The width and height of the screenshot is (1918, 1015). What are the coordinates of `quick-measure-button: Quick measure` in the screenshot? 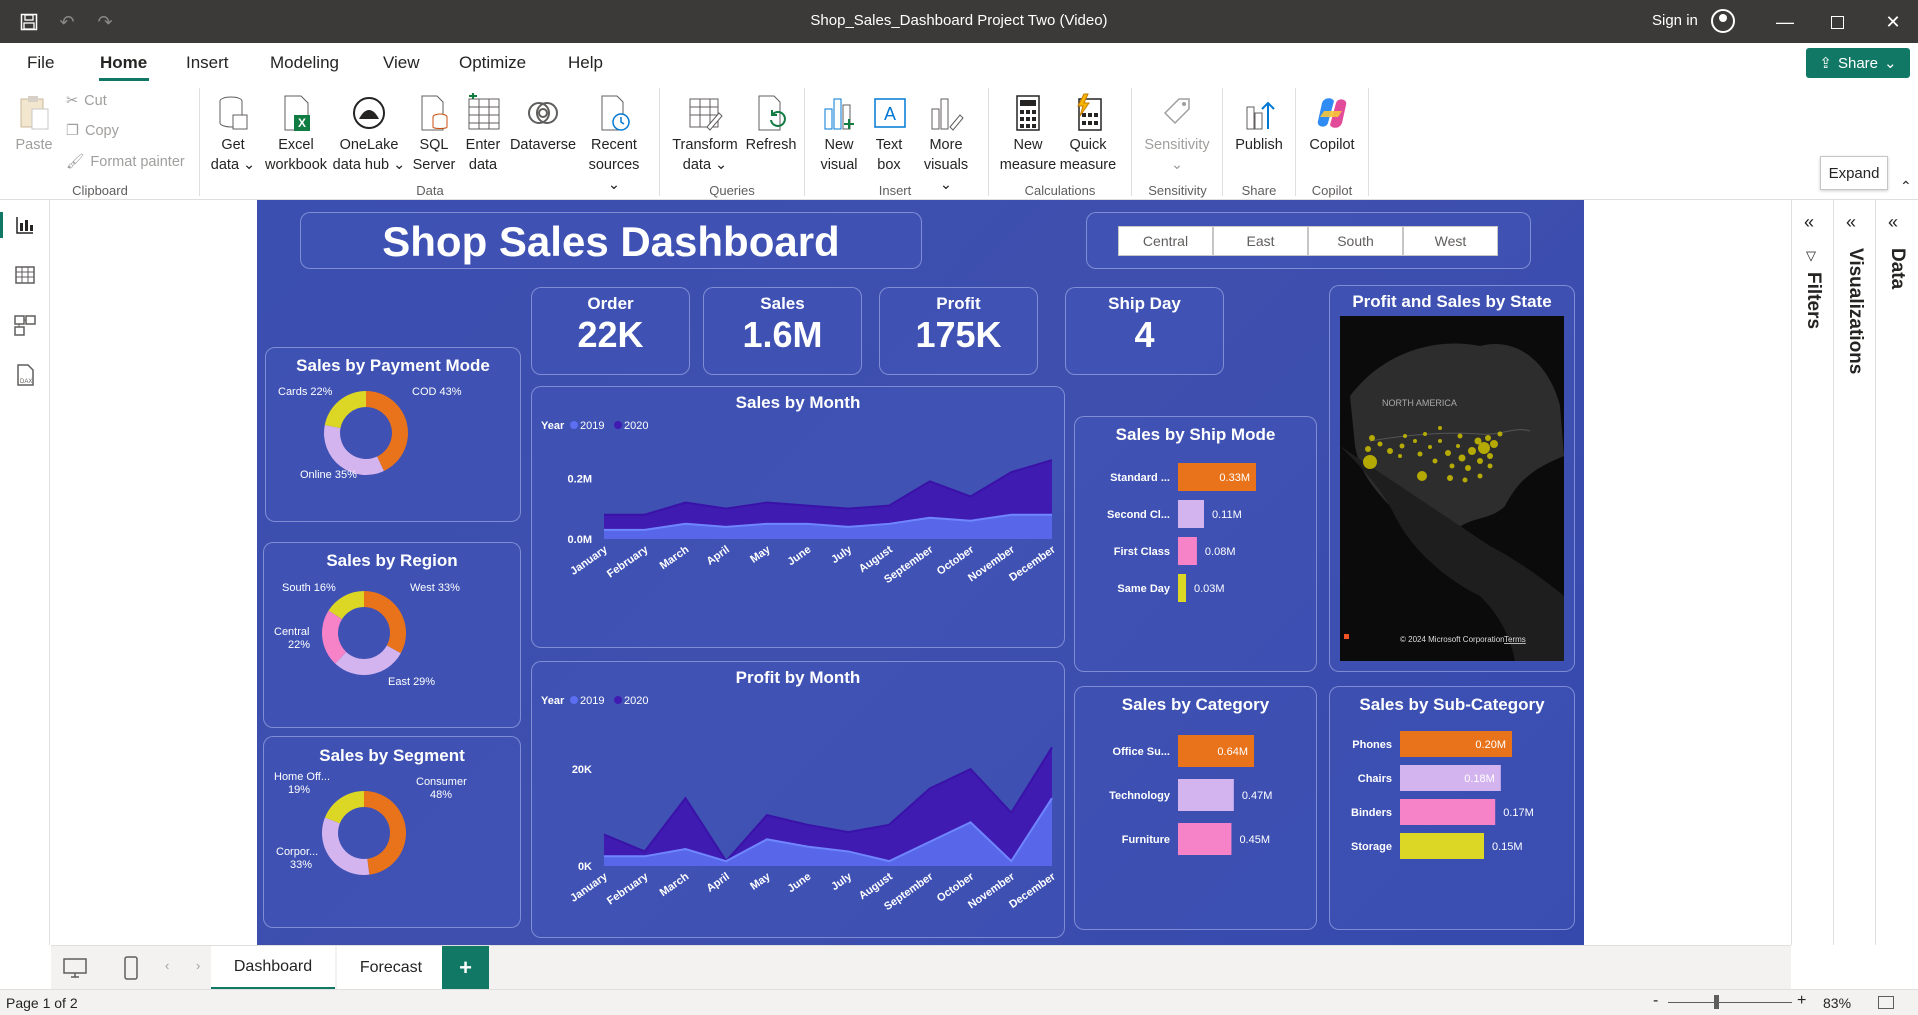 It's located at (1088, 134).